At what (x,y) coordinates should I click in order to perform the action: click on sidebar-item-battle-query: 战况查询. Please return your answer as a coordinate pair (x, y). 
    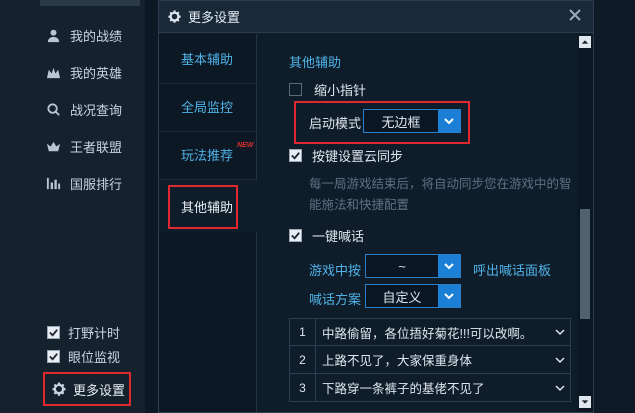
    Looking at the image, I should click on (94, 109).